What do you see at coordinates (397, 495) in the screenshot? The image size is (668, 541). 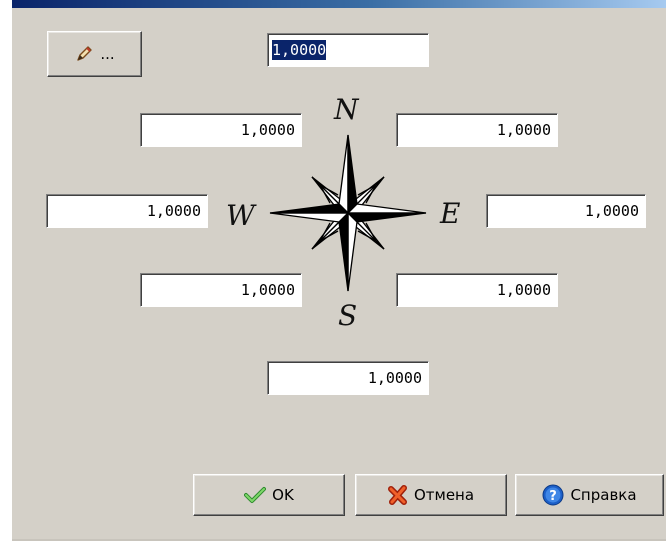 I see `cross-icon` at bounding box center [397, 495].